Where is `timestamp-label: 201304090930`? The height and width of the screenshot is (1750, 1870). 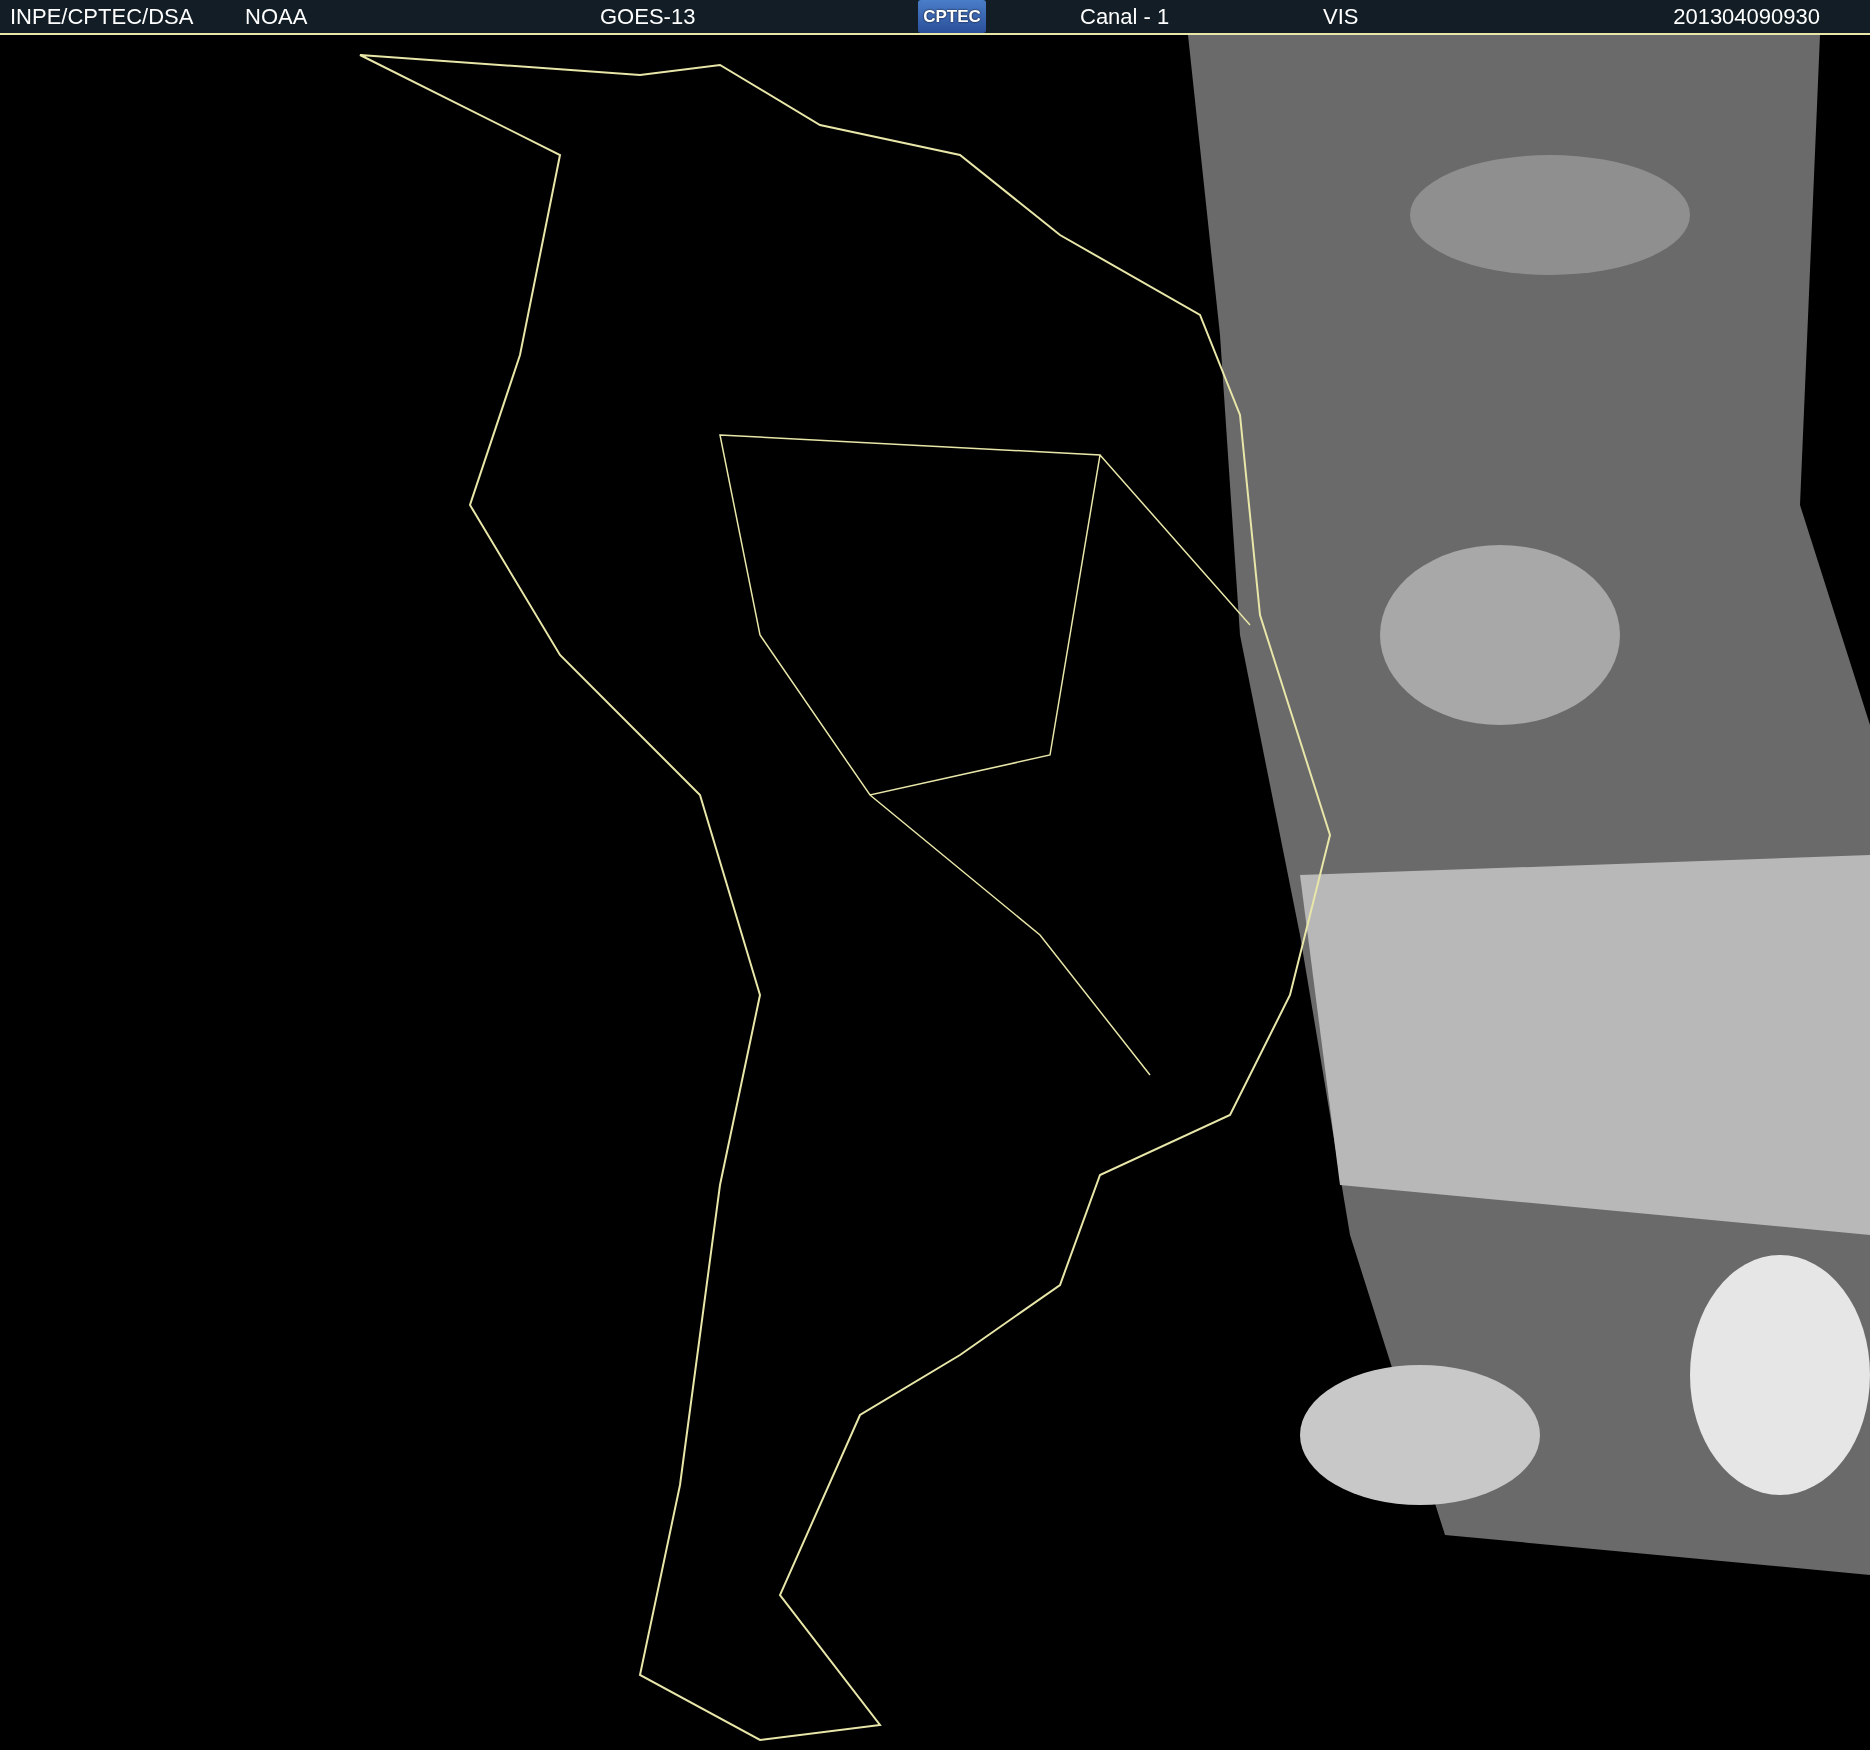 timestamp-label: 201304090930 is located at coordinates (1746, 16).